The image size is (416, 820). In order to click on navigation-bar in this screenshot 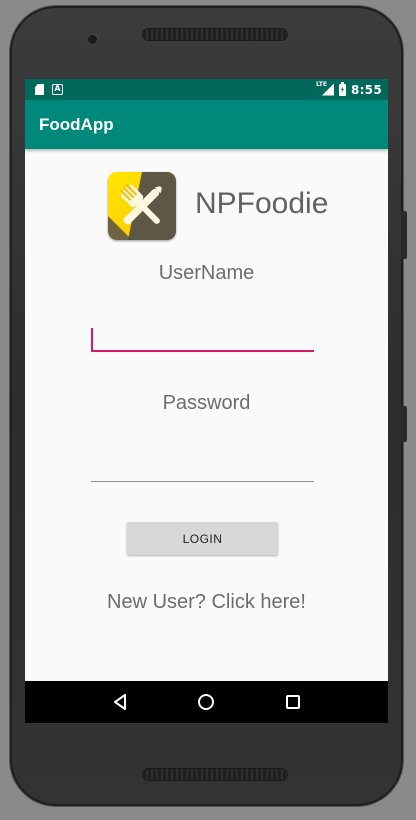, I will do `click(206, 702)`.